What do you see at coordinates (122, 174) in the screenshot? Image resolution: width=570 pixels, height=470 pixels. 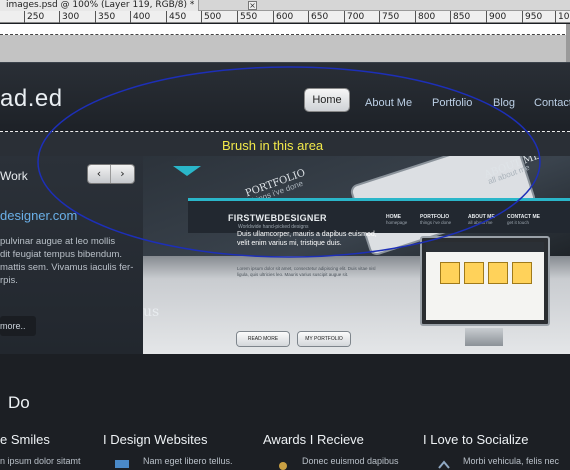 I see `chevron-right-icon: ›` at bounding box center [122, 174].